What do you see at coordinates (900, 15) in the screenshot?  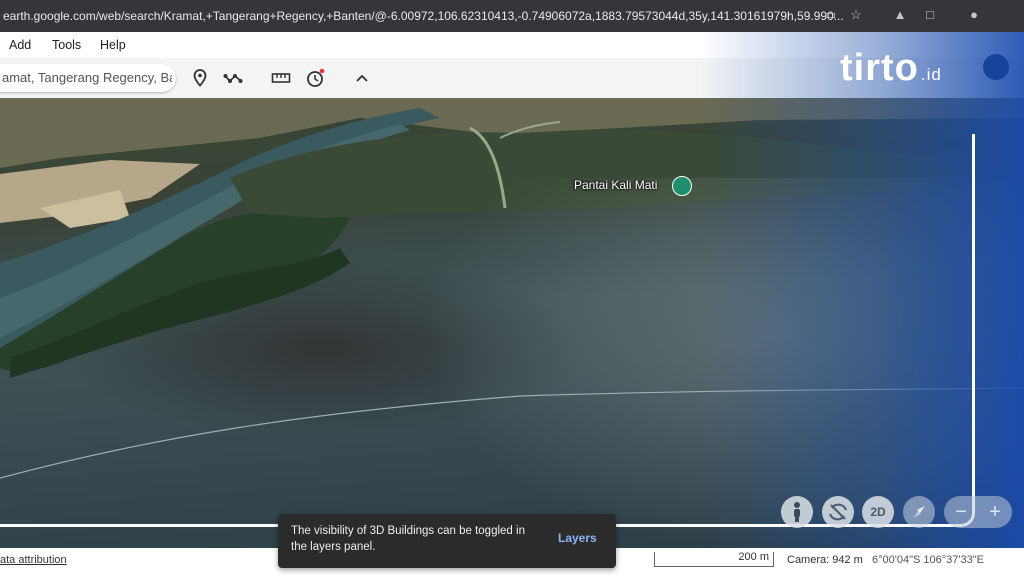 I see `drive-icon: ▲` at bounding box center [900, 15].